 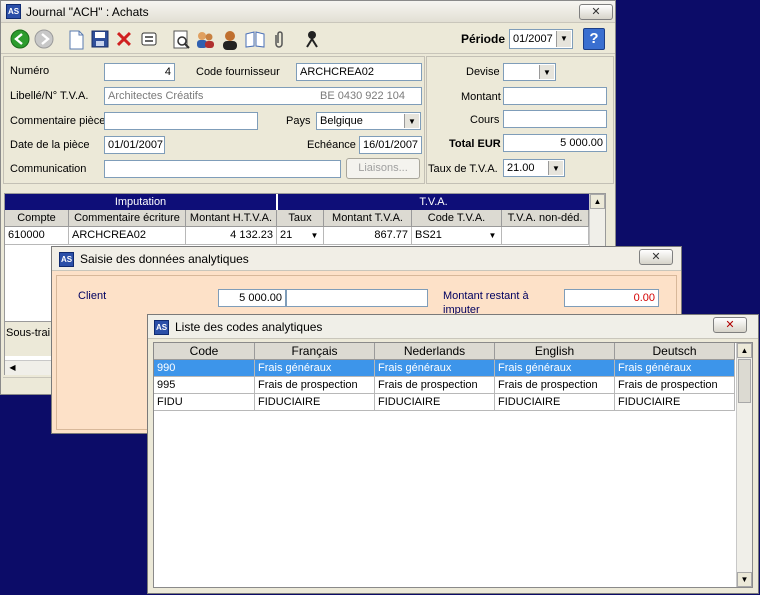 I want to click on commentaire-piece-input, so click(x=181, y=121).